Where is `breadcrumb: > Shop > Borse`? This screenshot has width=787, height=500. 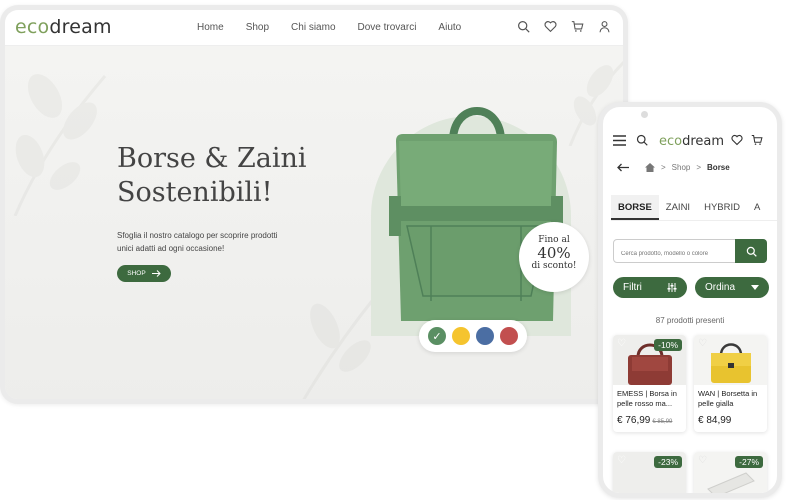 breadcrumb: > Shop > Borse is located at coordinates (673, 167).